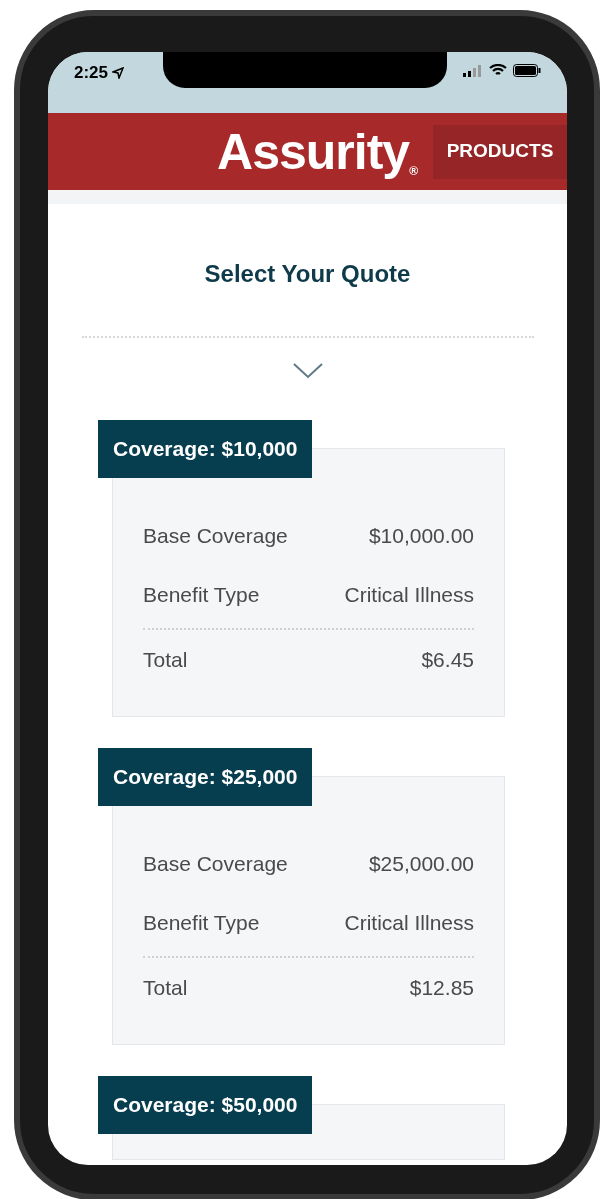 This screenshot has width=611, height=1199. What do you see at coordinates (500, 151) in the screenshot?
I see `products-menu-button: PRODUCTS` at bounding box center [500, 151].